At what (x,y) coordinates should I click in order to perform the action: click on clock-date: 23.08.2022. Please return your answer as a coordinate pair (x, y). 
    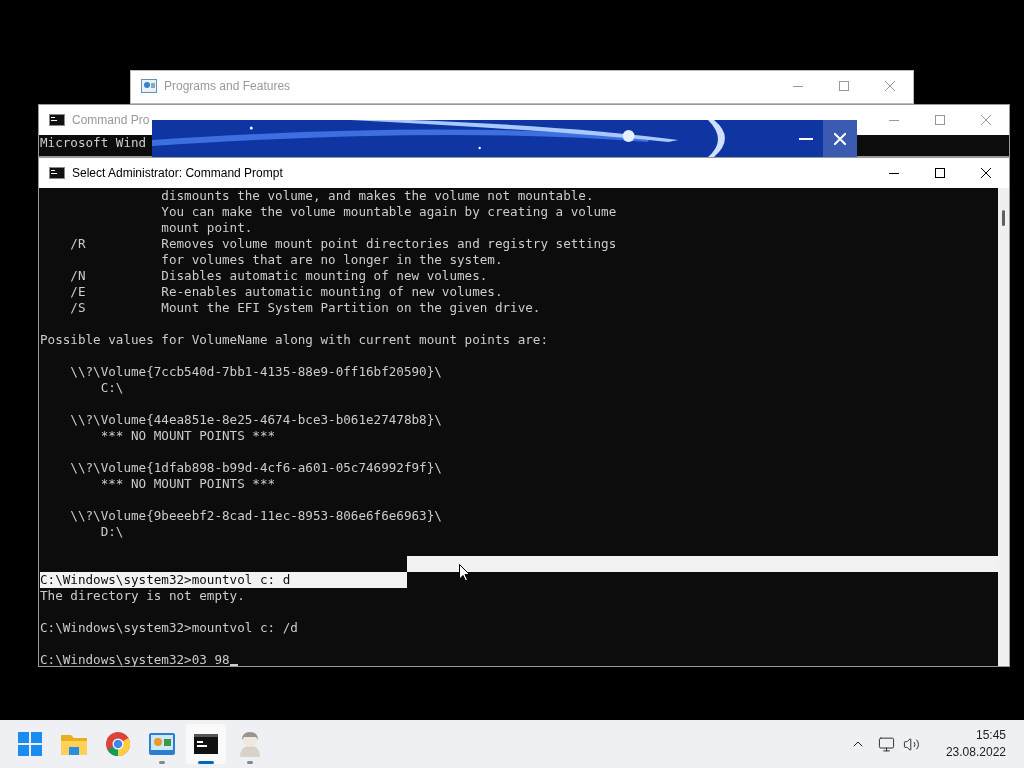
    Looking at the image, I should click on (975, 752).